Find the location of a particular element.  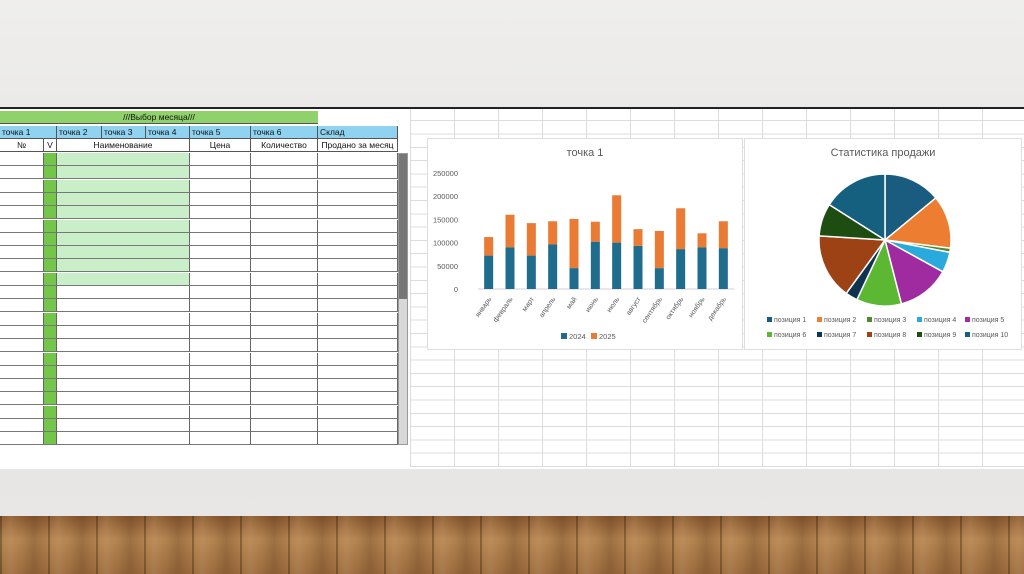

scrollbar-thumb is located at coordinates (403, 226).